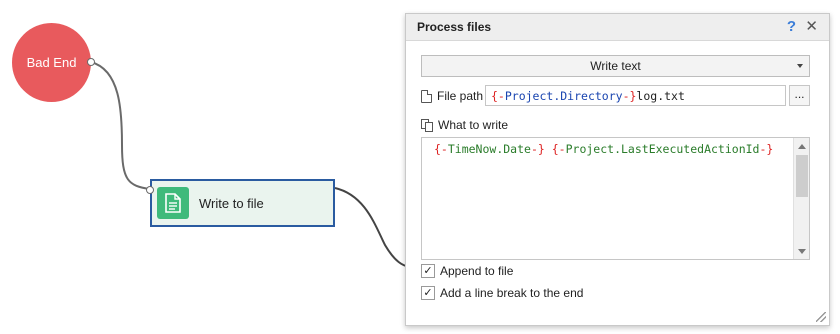 The image size is (840, 334). I want to click on append-to-file-option: ✓ Append to file, so click(467, 271).